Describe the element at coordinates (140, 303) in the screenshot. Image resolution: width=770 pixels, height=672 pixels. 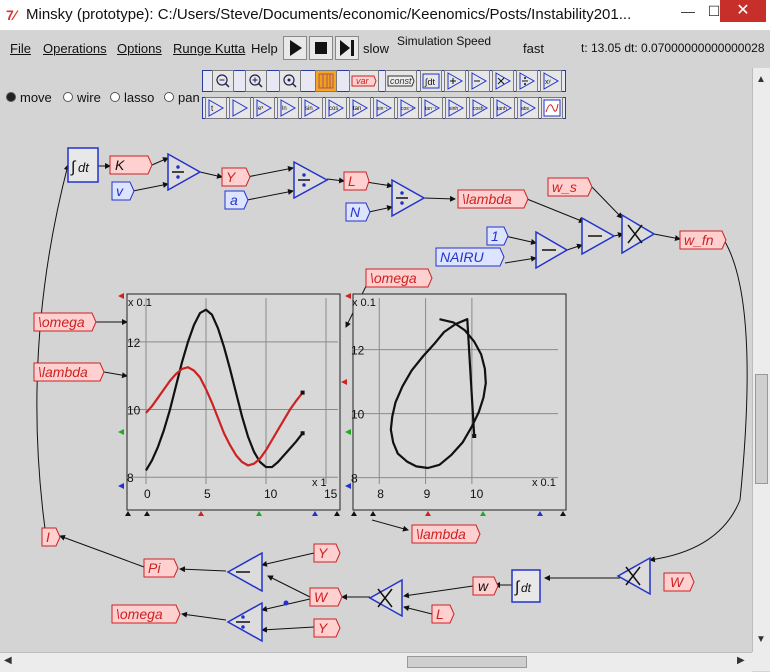
I see `time-plot-y-multiplier: x 0.1` at that location.